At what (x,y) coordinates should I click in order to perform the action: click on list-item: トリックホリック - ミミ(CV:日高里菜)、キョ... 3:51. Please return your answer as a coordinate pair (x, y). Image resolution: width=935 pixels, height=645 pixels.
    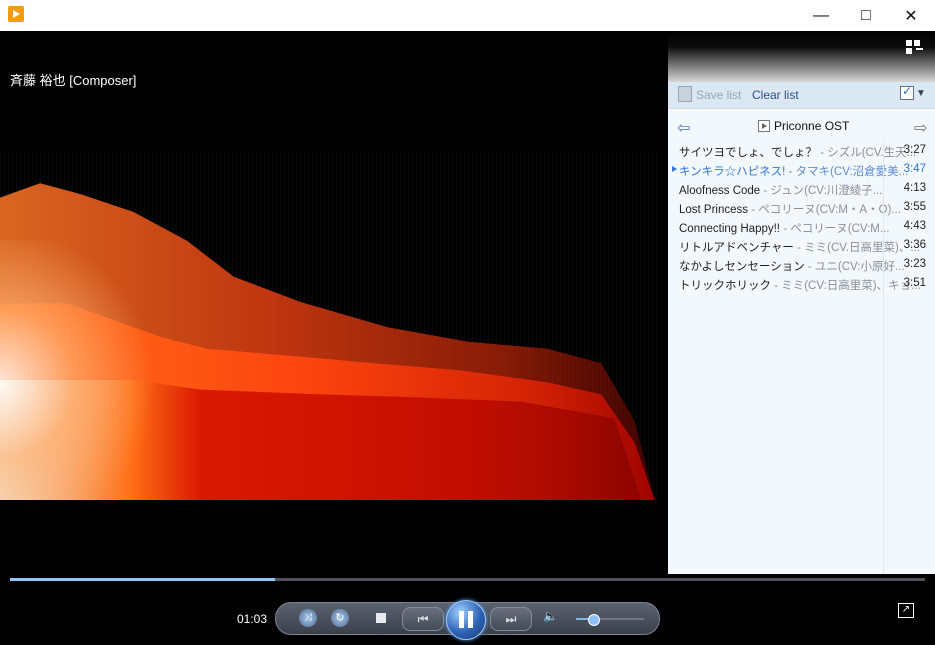
    Looking at the image, I should click on (801, 284).